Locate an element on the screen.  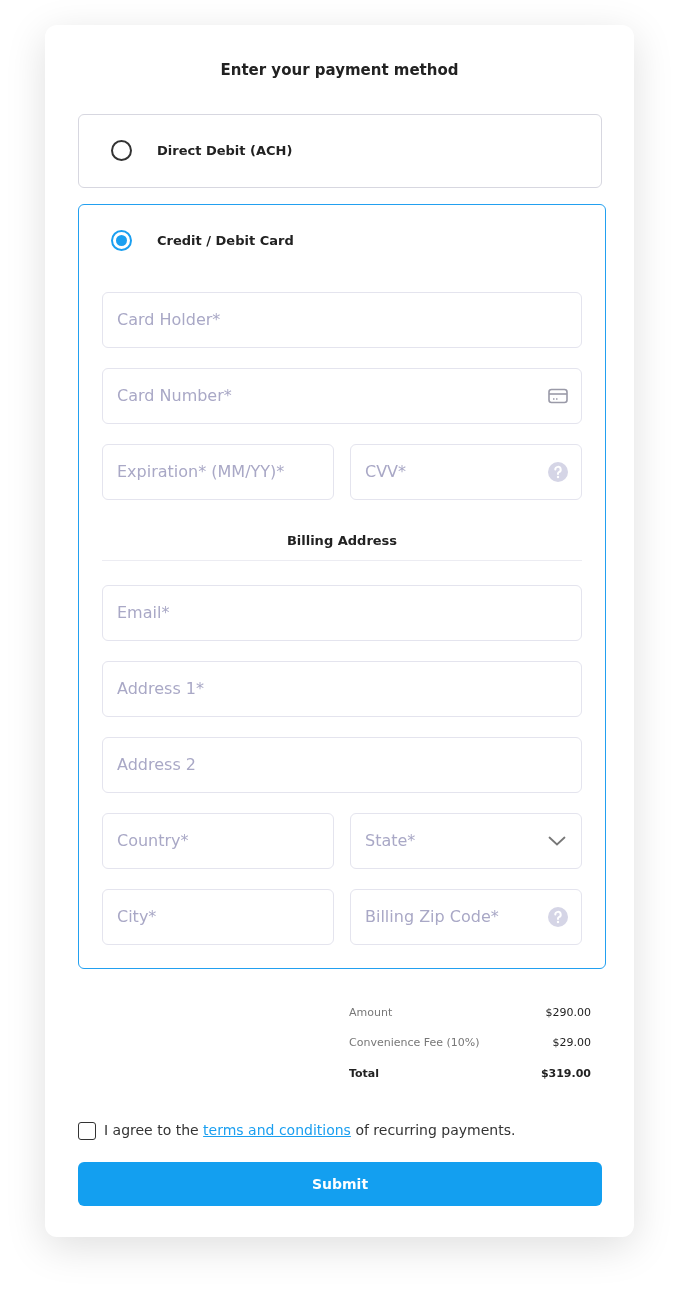
input-field: Email* is located at coordinates (342, 612).